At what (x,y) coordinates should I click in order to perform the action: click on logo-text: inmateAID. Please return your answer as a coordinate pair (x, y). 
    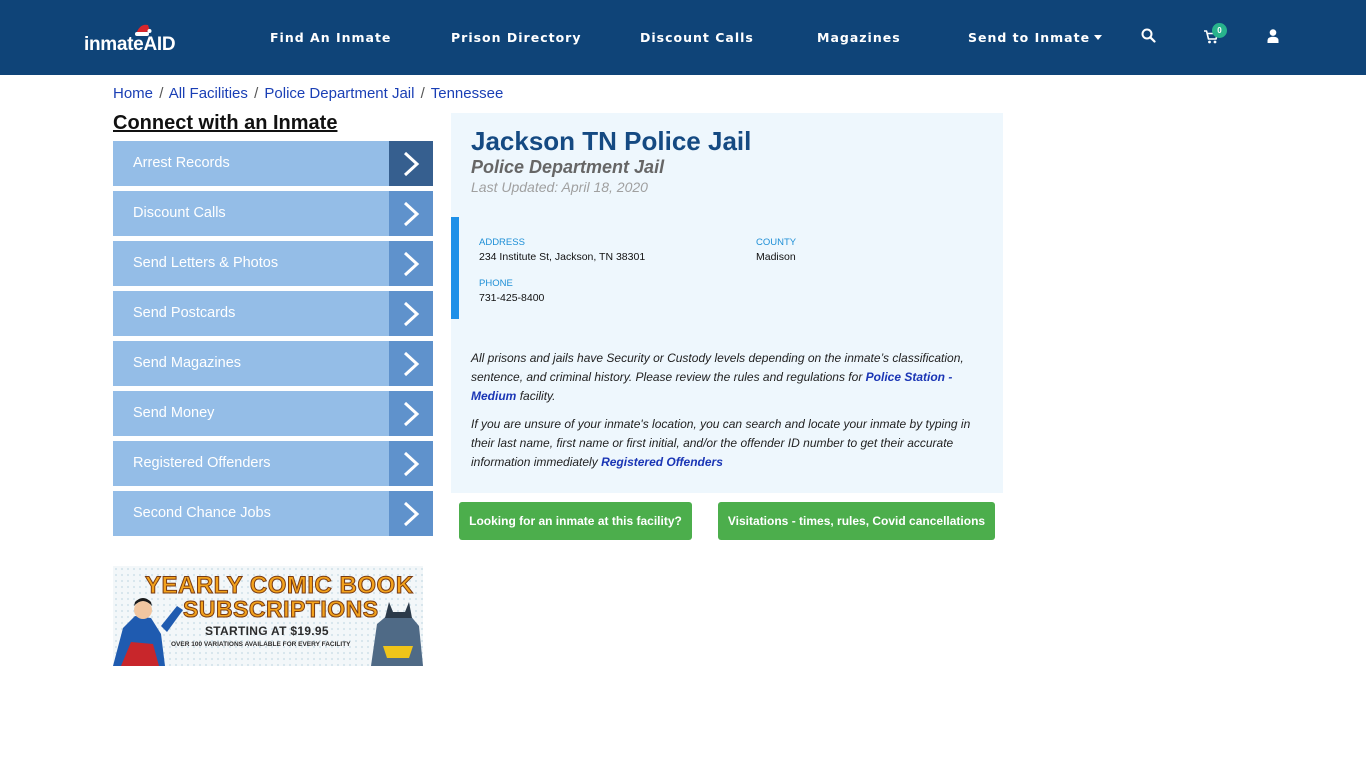
    Looking at the image, I should click on (130, 44).